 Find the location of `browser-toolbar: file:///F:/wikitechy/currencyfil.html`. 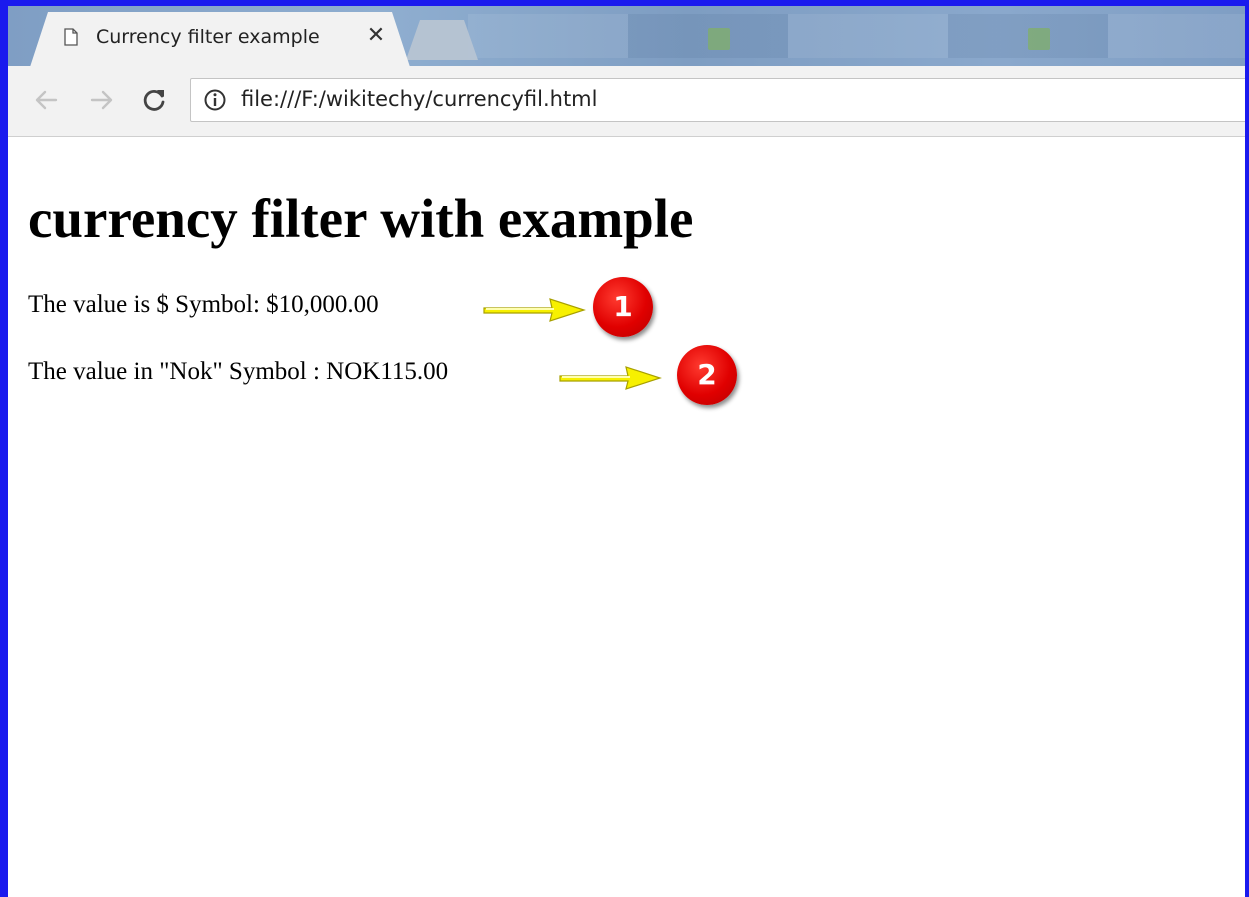

browser-toolbar: file:///F:/wikitechy/currencyfil.html is located at coordinates (626, 101).